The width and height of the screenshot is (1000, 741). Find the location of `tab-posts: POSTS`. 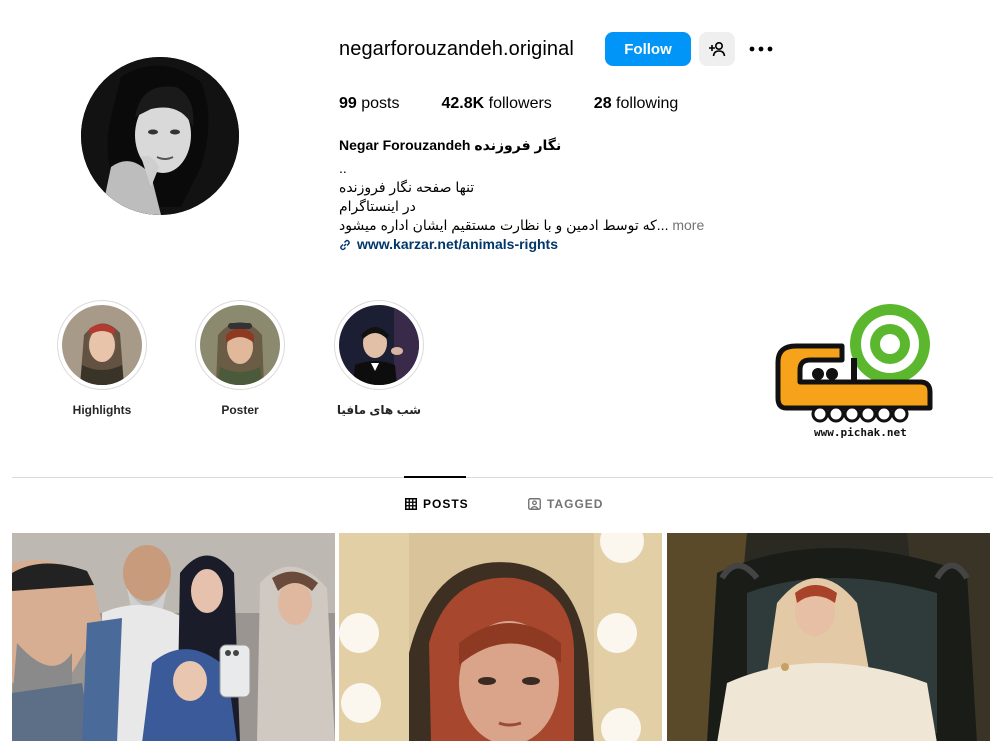

tab-posts: POSTS is located at coordinates (437, 504).